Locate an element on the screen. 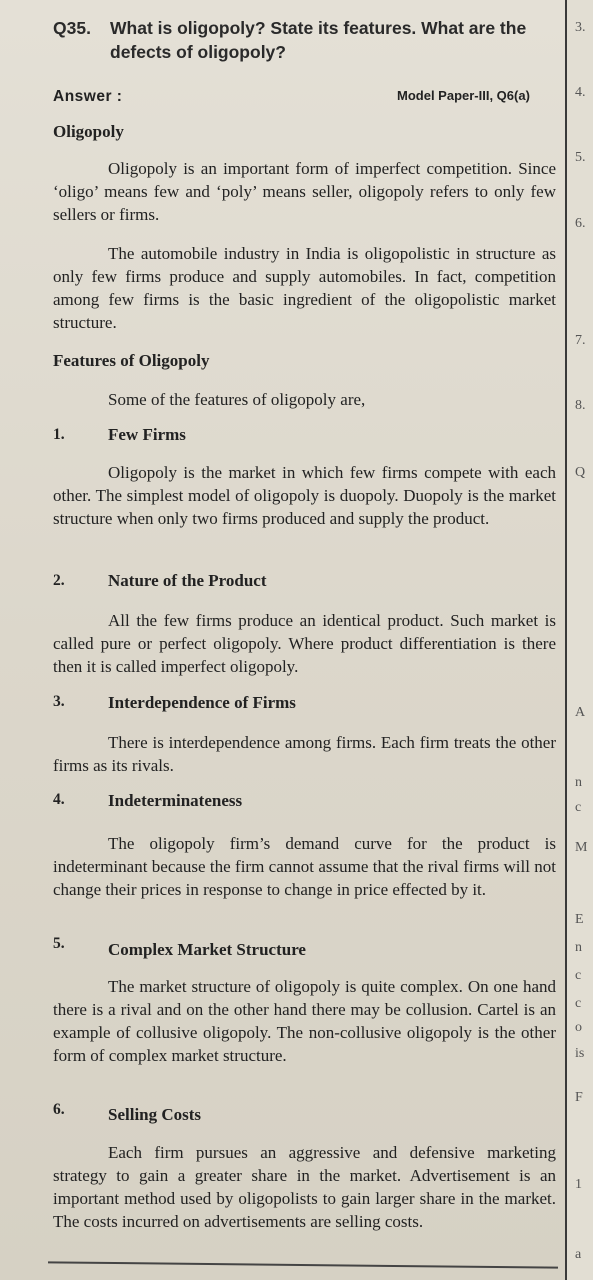 The width and height of the screenshot is (593, 1280). right-fragment: 4. is located at coordinates (580, 92).